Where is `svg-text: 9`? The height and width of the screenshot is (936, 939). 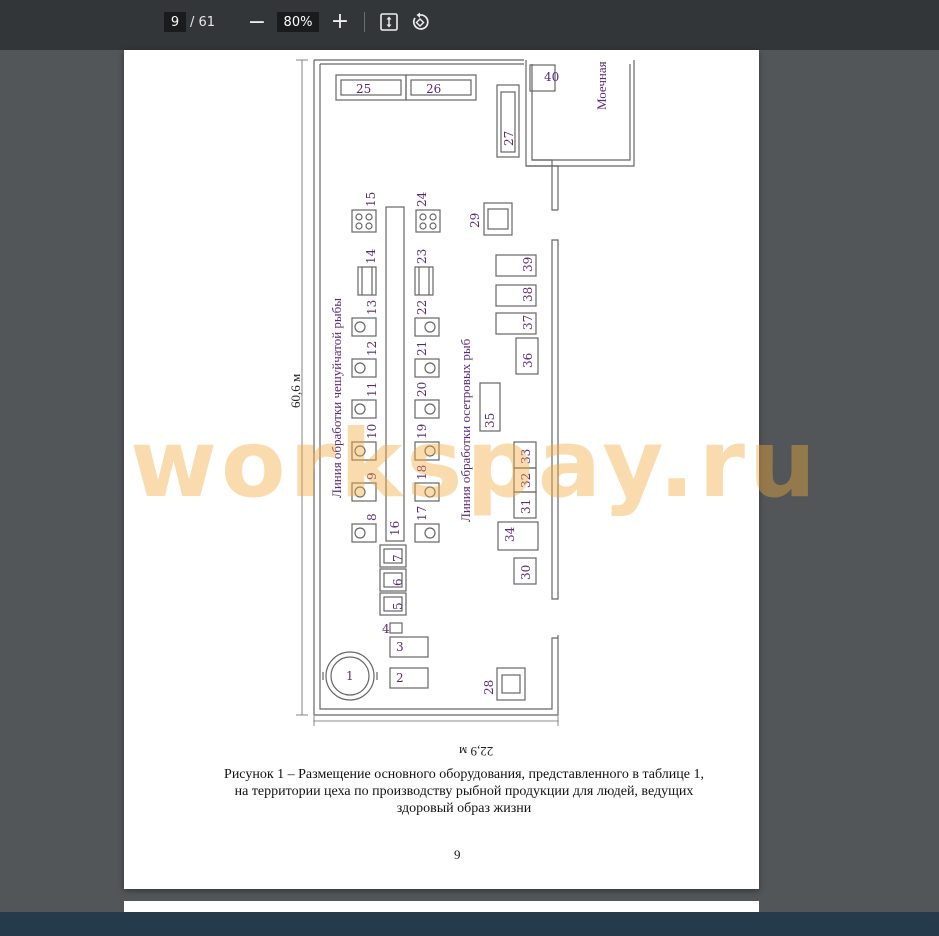 svg-text: 9 is located at coordinates (372, 476).